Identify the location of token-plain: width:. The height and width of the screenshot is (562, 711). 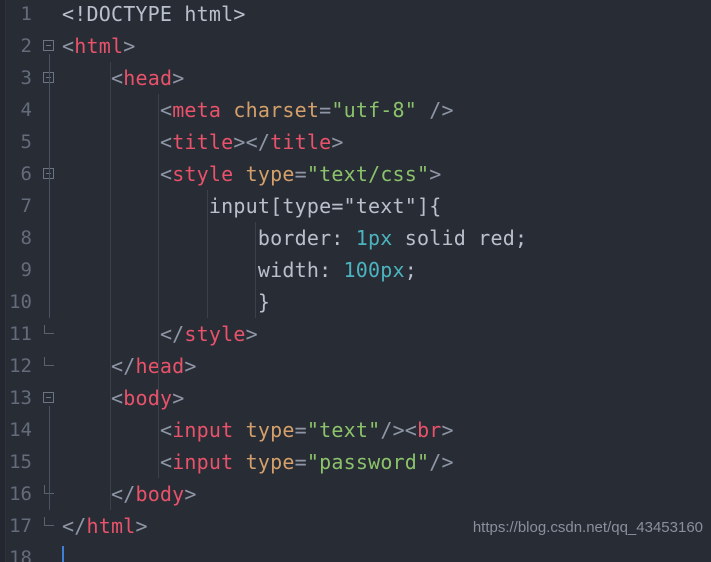
(300, 270).